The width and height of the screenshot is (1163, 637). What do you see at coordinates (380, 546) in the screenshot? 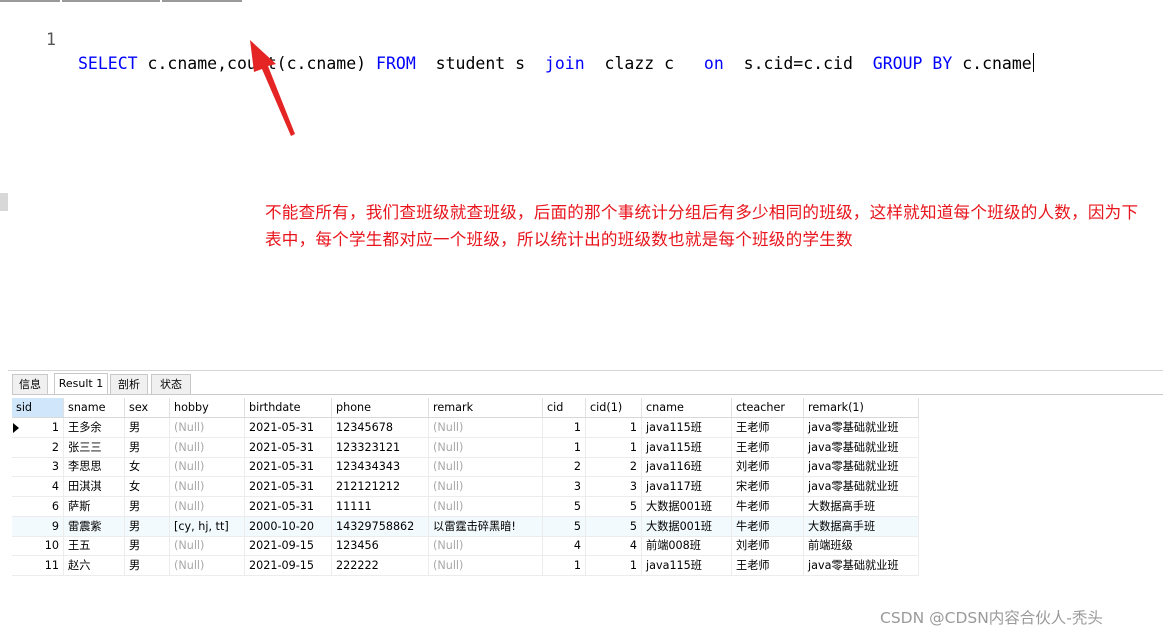
I see `table-cell: 123456` at bounding box center [380, 546].